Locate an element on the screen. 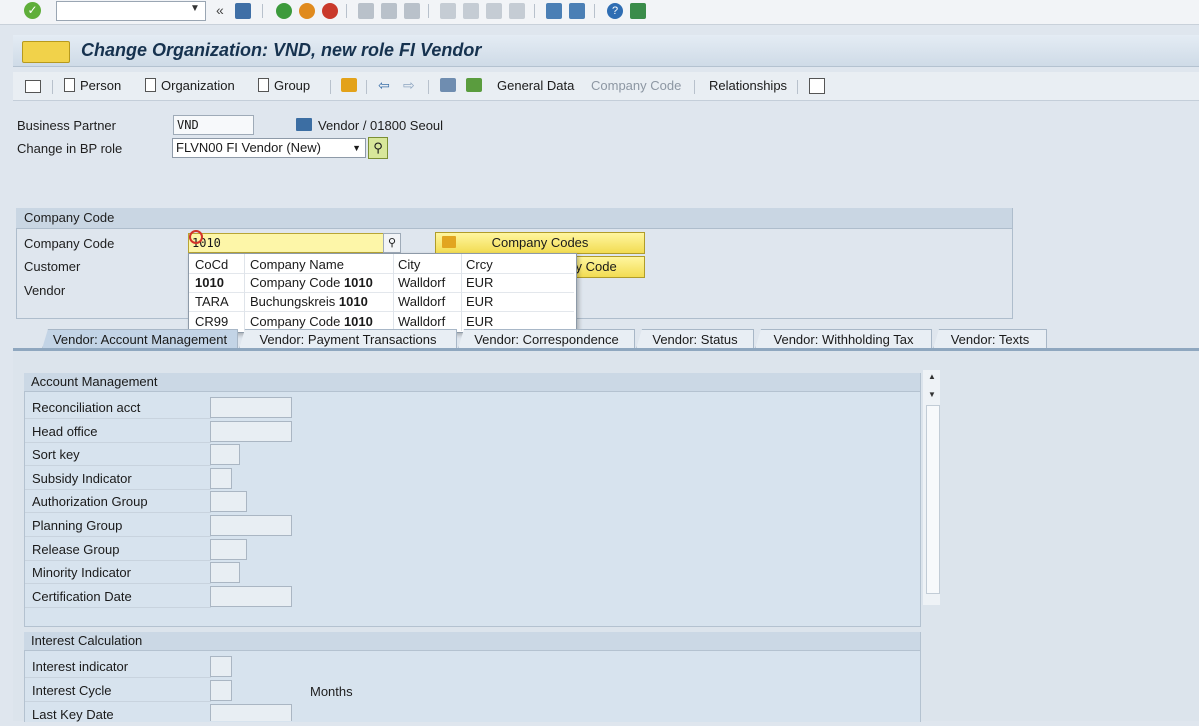 This screenshot has width=1199, height=726. shortcut-icon is located at coordinates (577, 11).